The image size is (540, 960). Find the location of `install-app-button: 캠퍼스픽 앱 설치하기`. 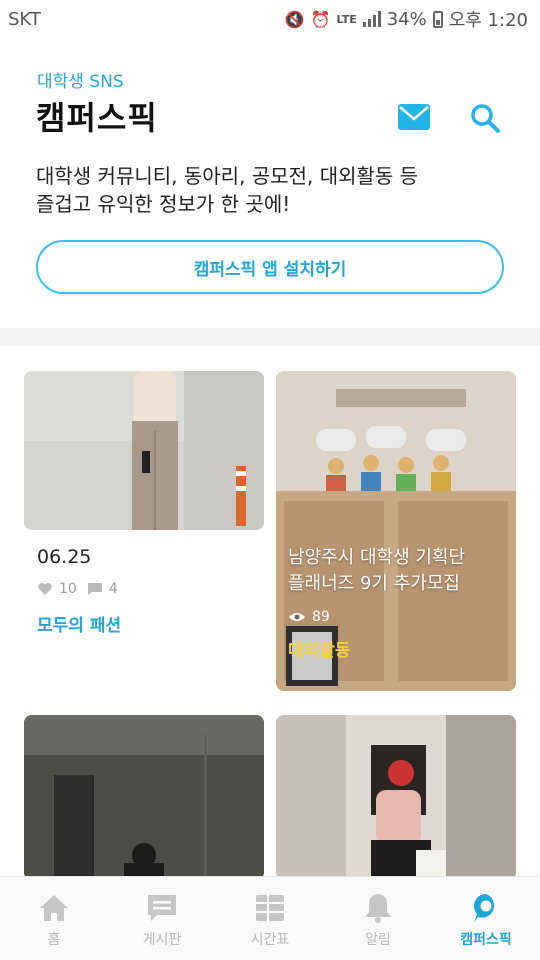

install-app-button: 캠퍼스픽 앱 설치하기 is located at coordinates (270, 267).